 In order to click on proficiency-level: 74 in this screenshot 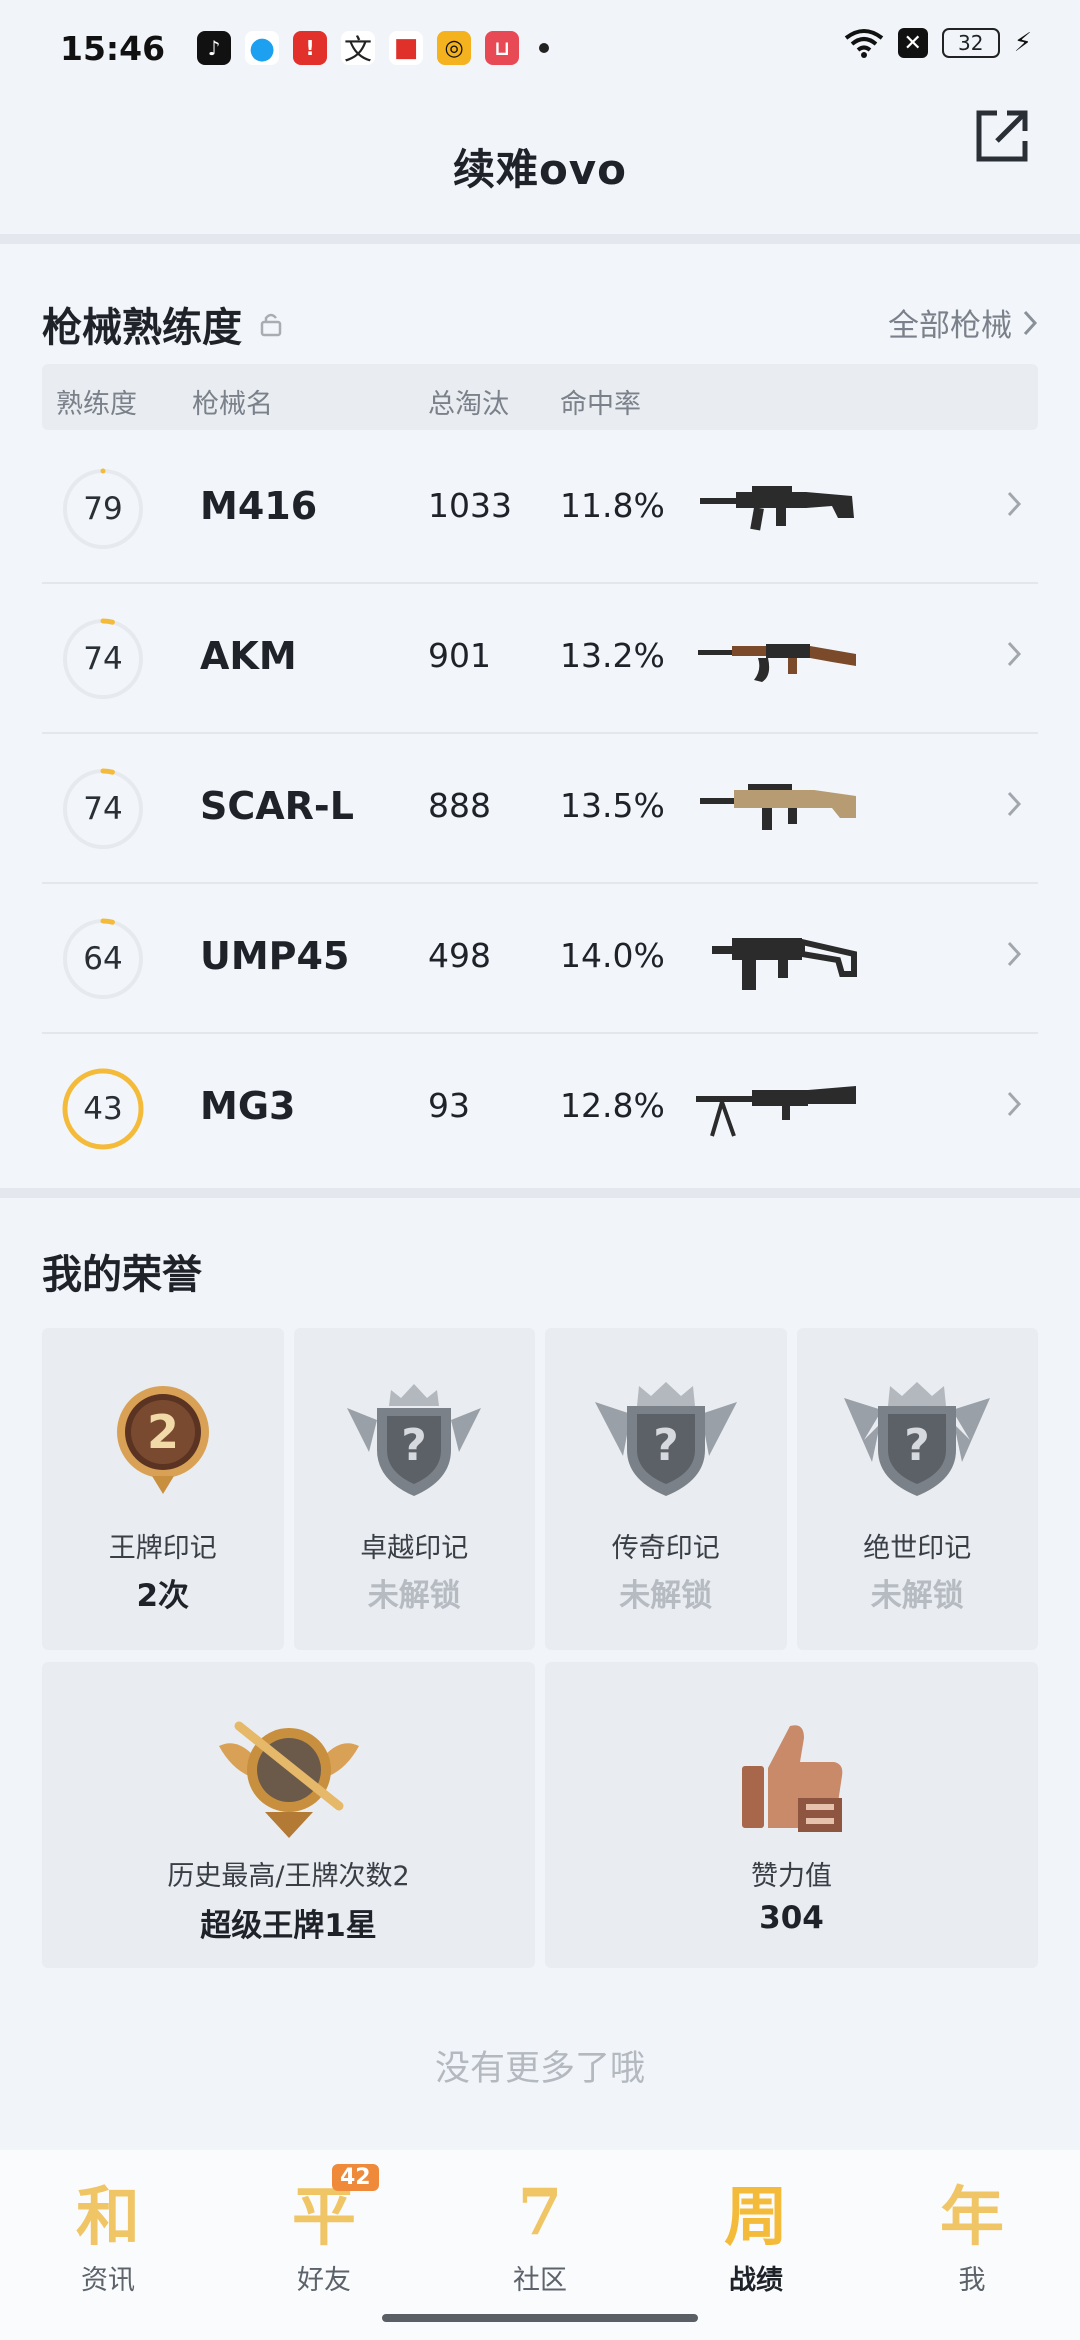, I will do `click(103, 809)`.